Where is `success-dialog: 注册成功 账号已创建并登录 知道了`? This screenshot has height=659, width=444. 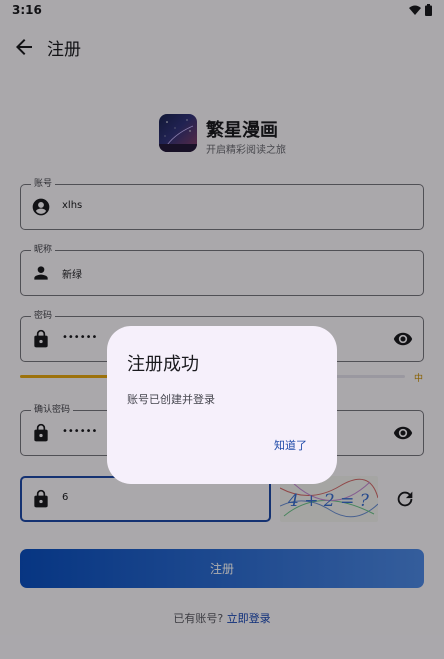 success-dialog: 注册成功 账号已创建并登录 知道了 is located at coordinates (222, 405).